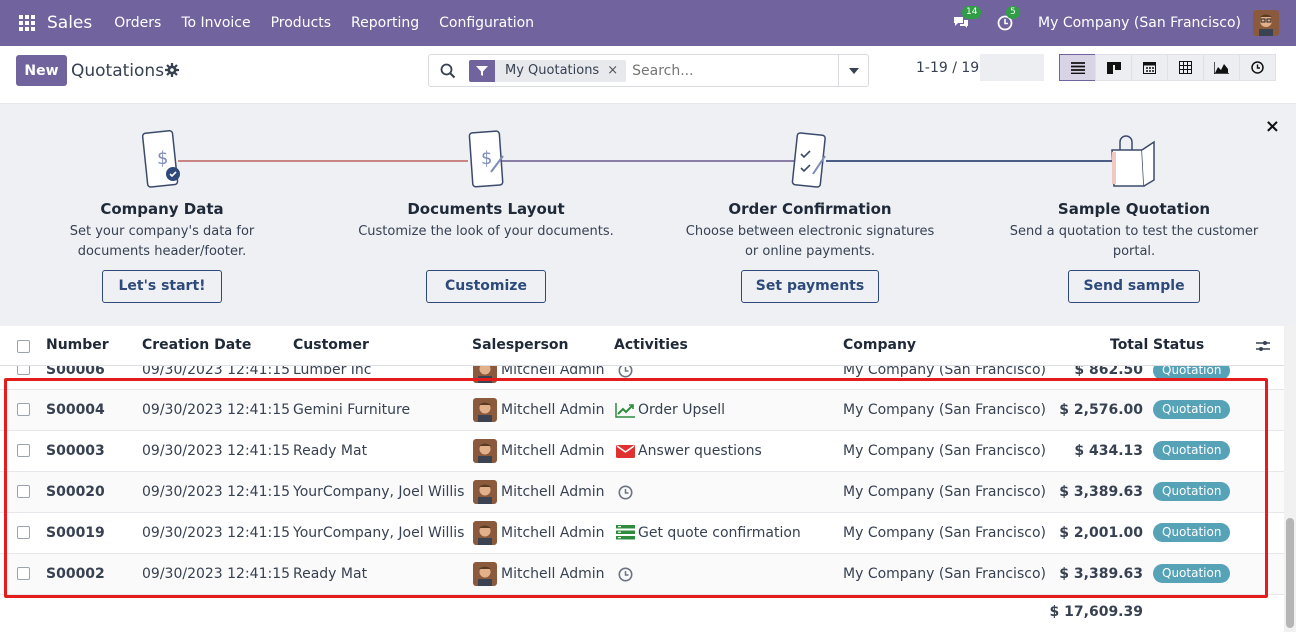 The image size is (1296, 632). I want to click on scrollbar-thumb, so click(1290, 573).